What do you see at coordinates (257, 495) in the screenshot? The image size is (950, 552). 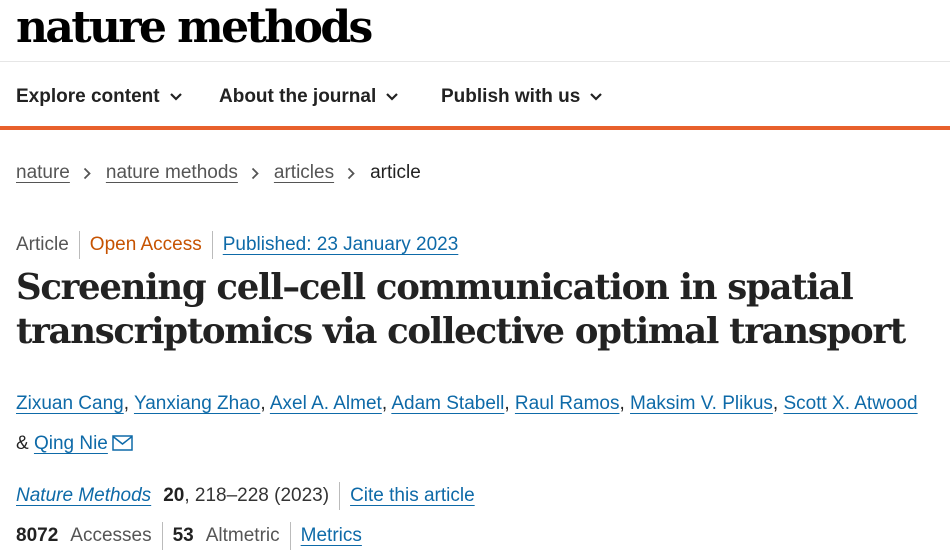 I see `pages-year: , 218–228 (2023)` at bounding box center [257, 495].